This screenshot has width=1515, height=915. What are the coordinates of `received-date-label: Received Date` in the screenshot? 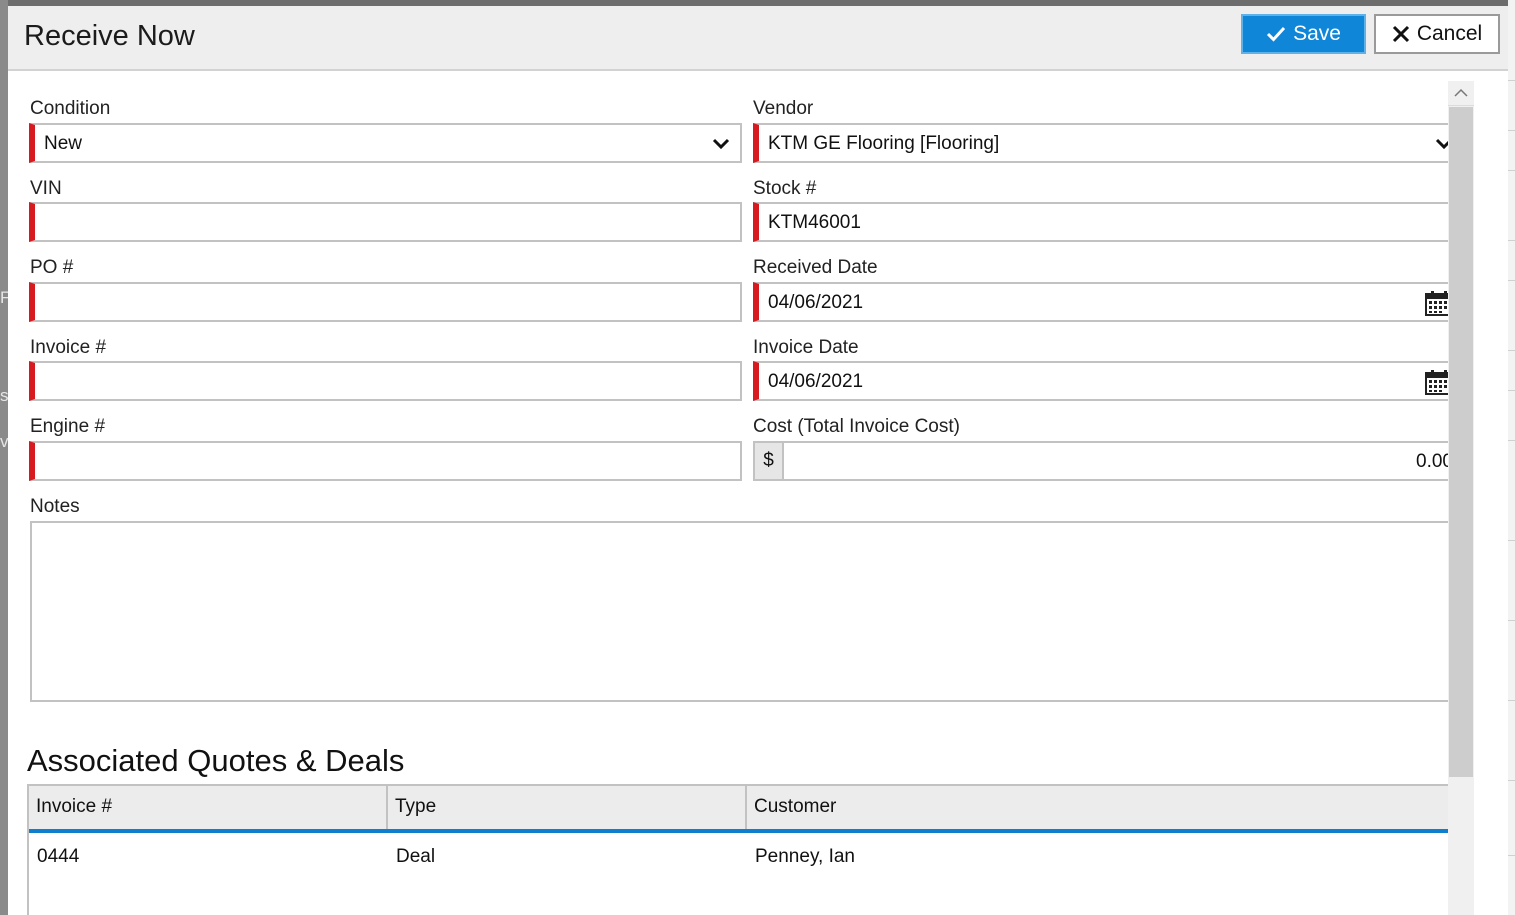 It's located at (815, 267).